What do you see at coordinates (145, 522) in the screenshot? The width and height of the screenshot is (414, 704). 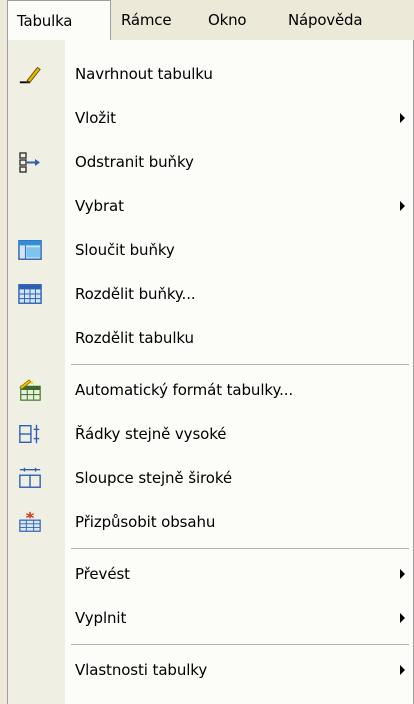 I see `menu-item-label: Přizpůsobit obsahu` at bounding box center [145, 522].